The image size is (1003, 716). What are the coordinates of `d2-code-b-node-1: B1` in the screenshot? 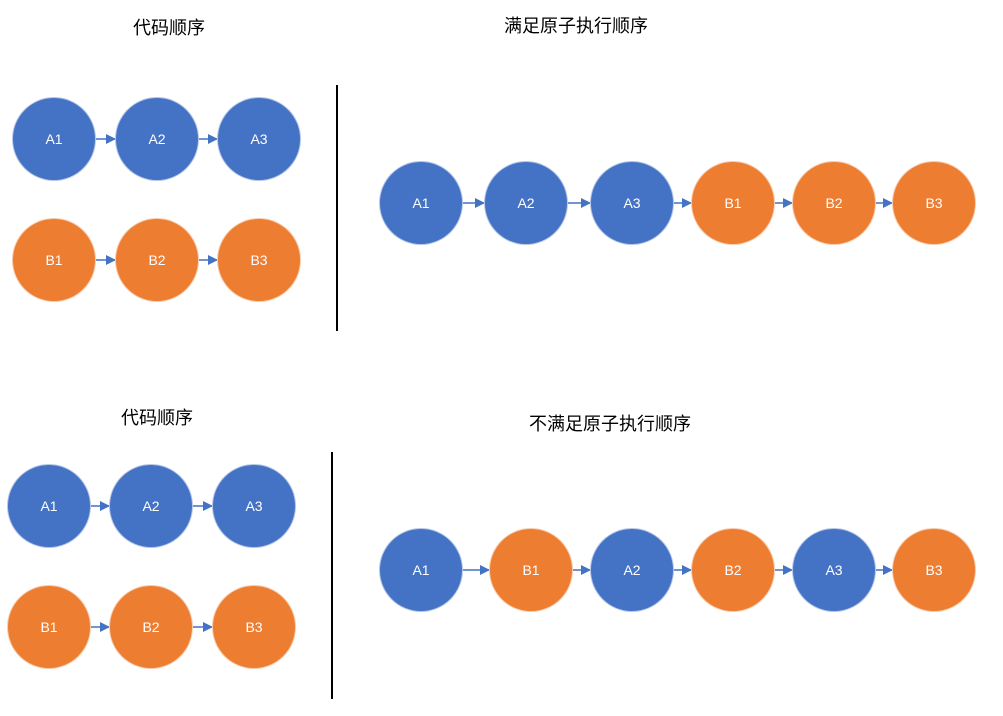 It's located at (49, 627).